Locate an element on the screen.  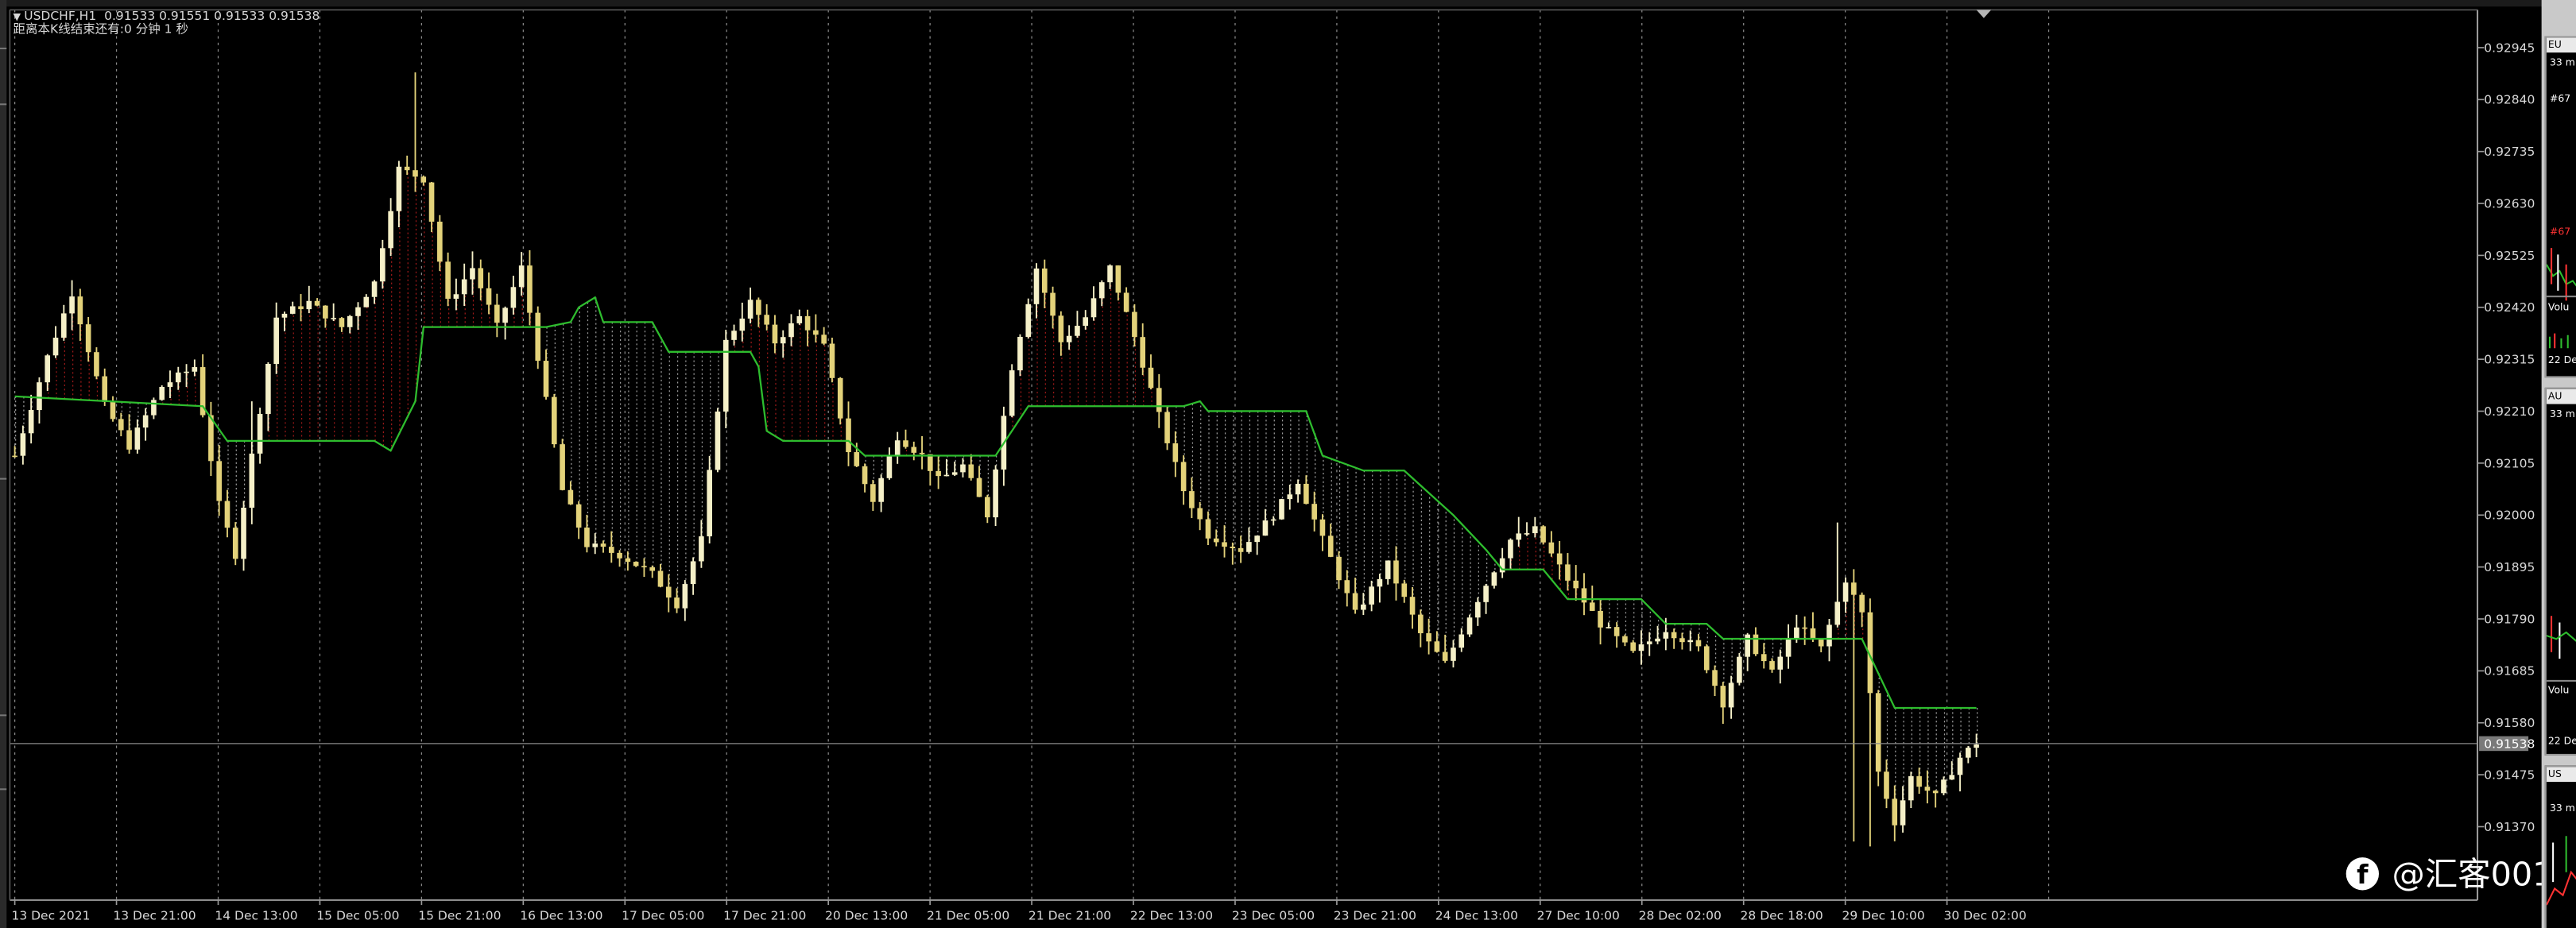
mini-chart-window-1: EU 33 m #67 #67 Volu 22 De is located at coordinates (2560, 207).